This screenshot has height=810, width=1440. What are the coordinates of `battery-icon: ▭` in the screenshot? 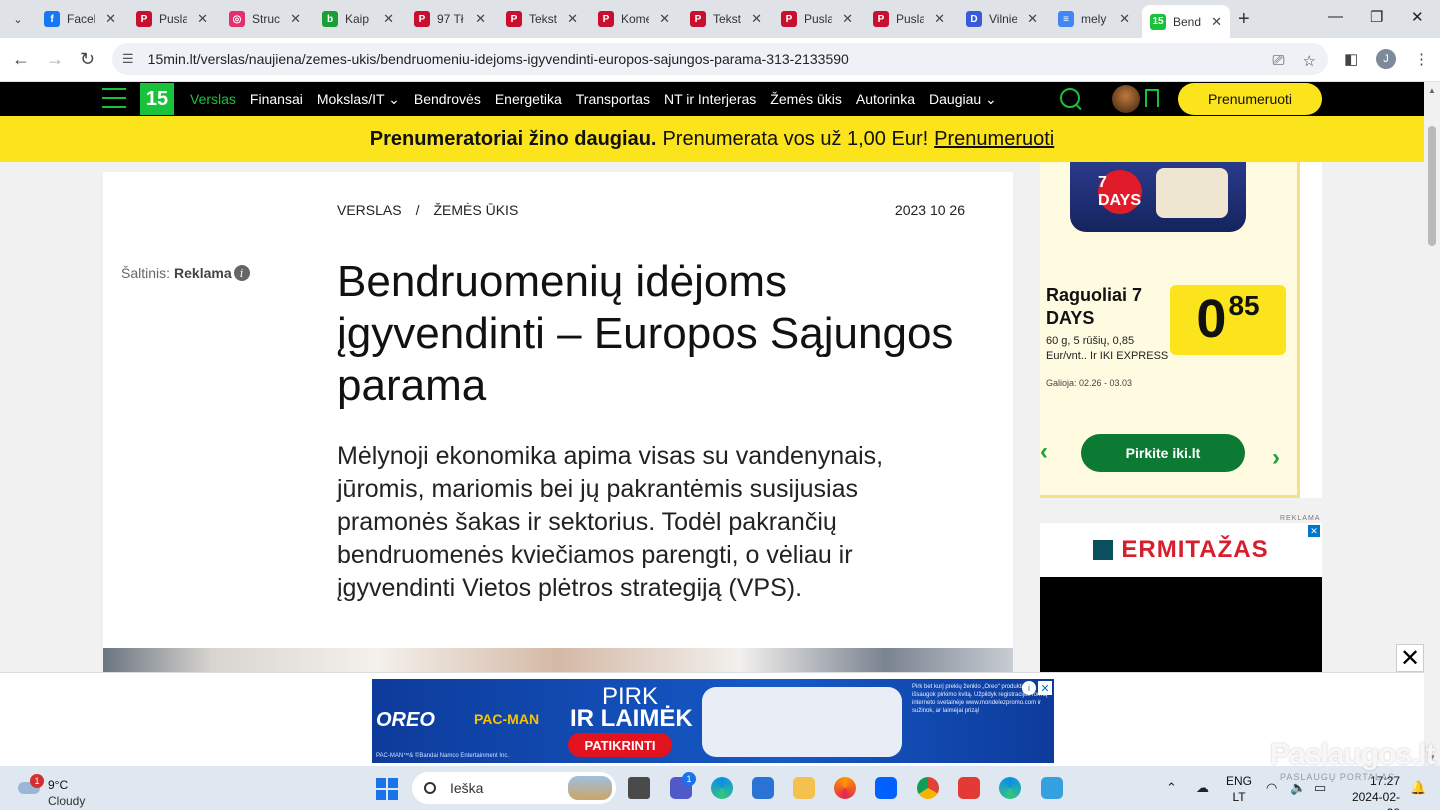 It's located at (1320, 788).